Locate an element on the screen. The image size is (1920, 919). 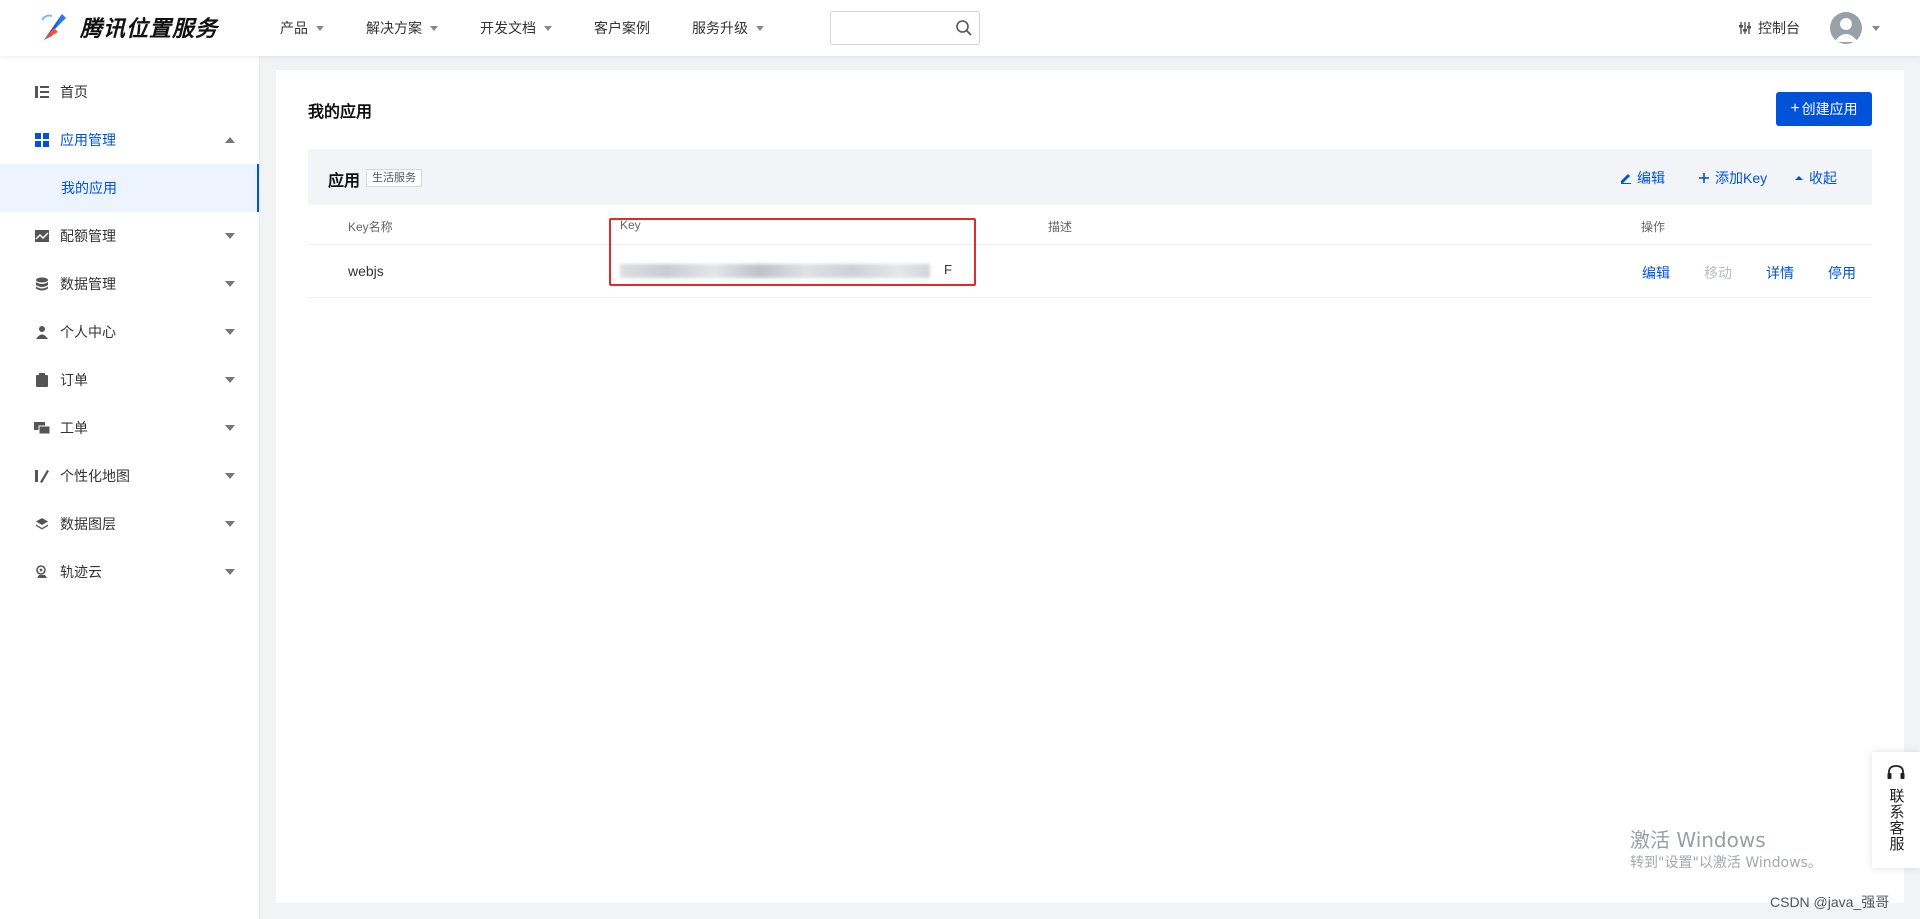
avatar is located at coordinates (1846, 28).